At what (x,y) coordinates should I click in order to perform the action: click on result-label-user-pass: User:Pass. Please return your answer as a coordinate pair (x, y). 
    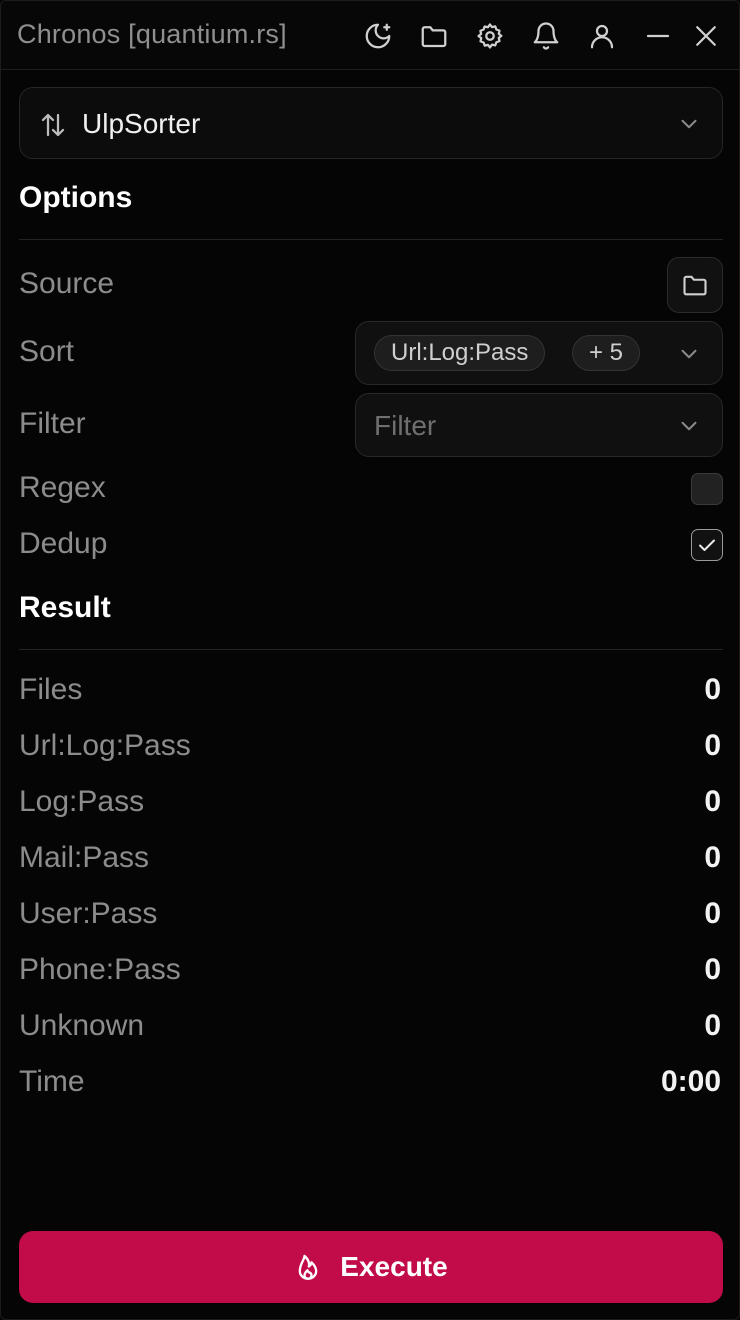
    Looking at the image, I should click on (88, 913).